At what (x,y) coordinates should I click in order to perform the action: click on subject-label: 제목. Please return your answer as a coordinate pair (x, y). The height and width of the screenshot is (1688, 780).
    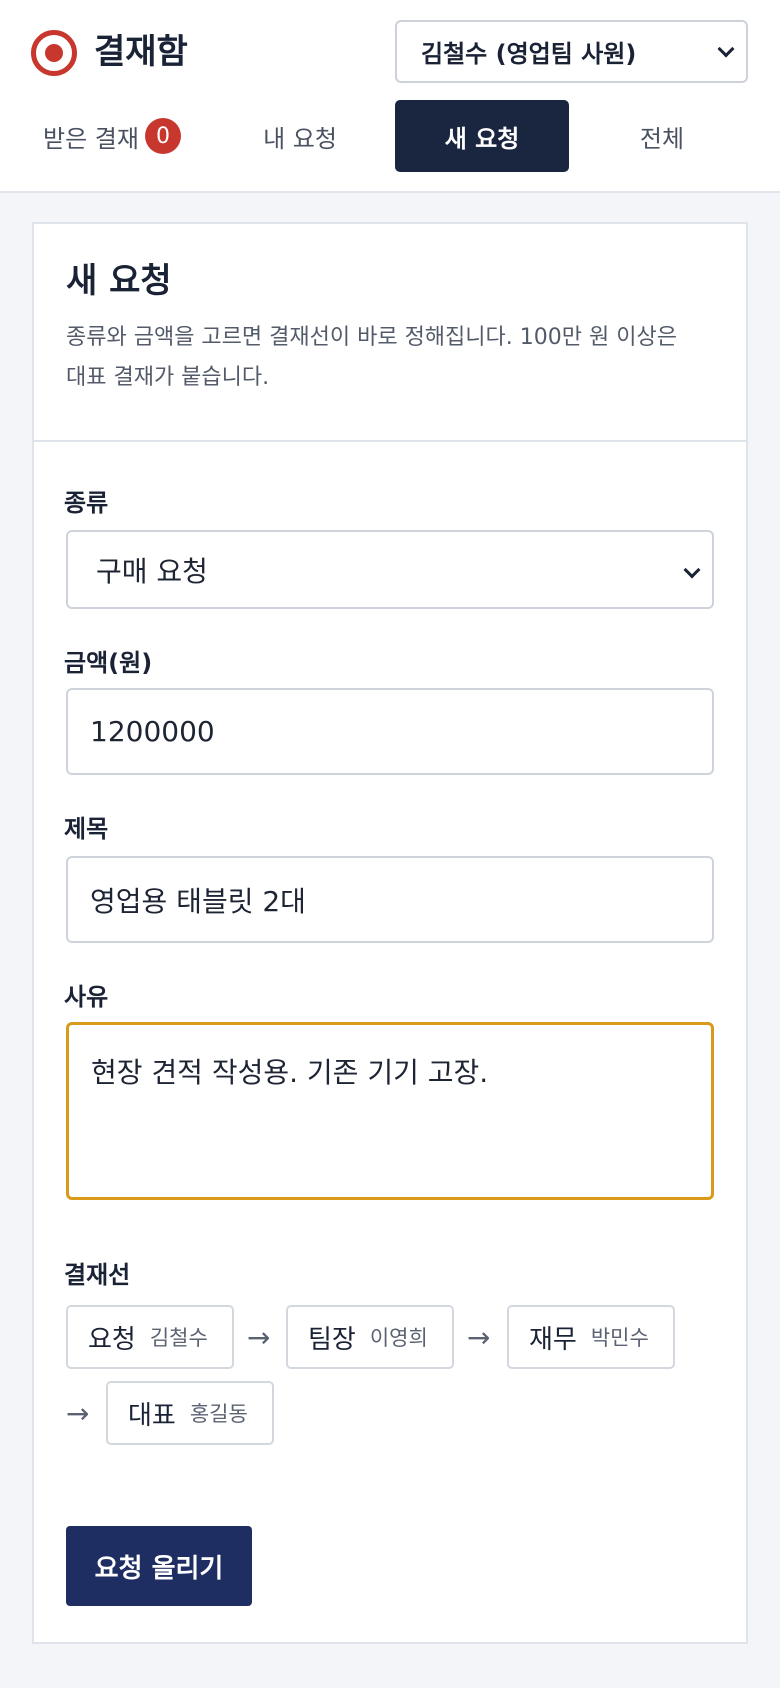
    Looking at the image, I should click on (86, 829).